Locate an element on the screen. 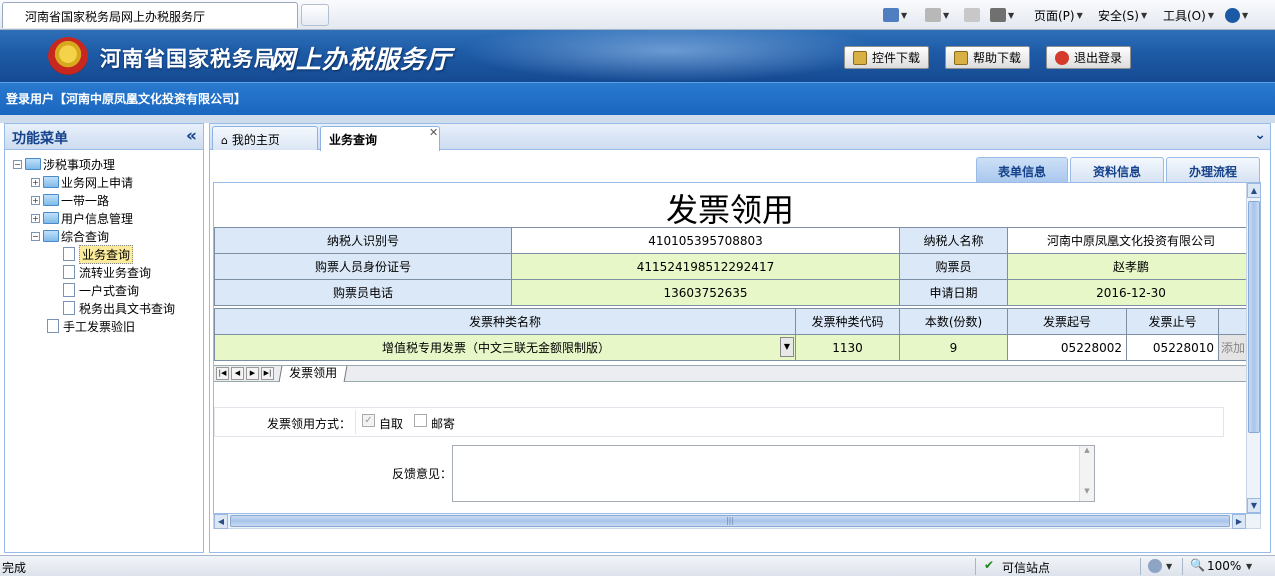  tab-process: 办理流程 is located at coordinates (1213, 169).